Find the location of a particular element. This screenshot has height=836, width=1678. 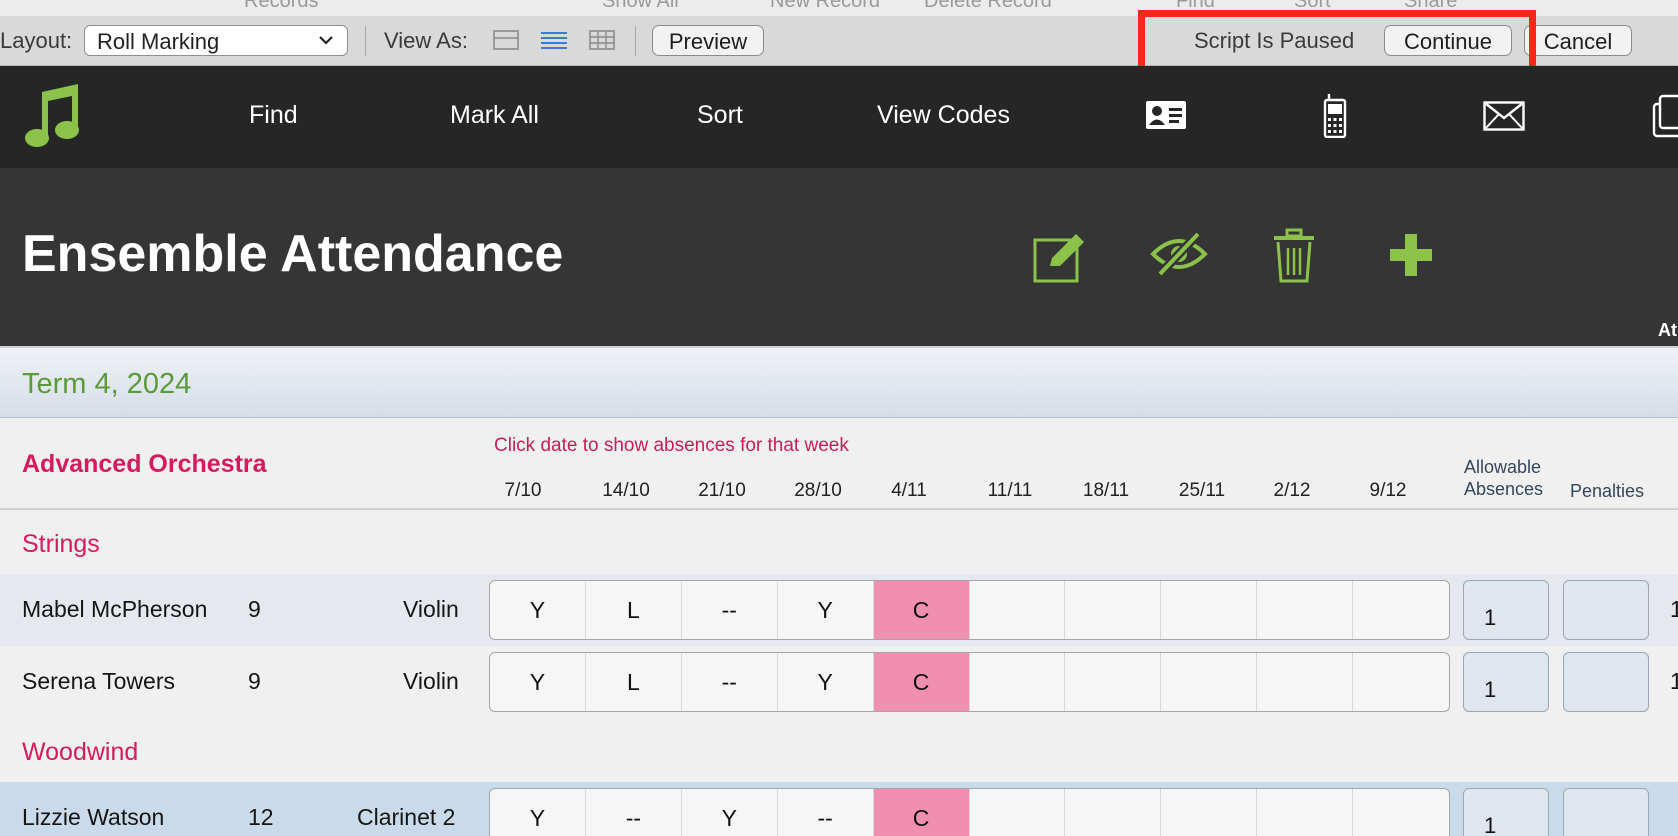

view-as-label: View As: is located at coordinates (426, 40).